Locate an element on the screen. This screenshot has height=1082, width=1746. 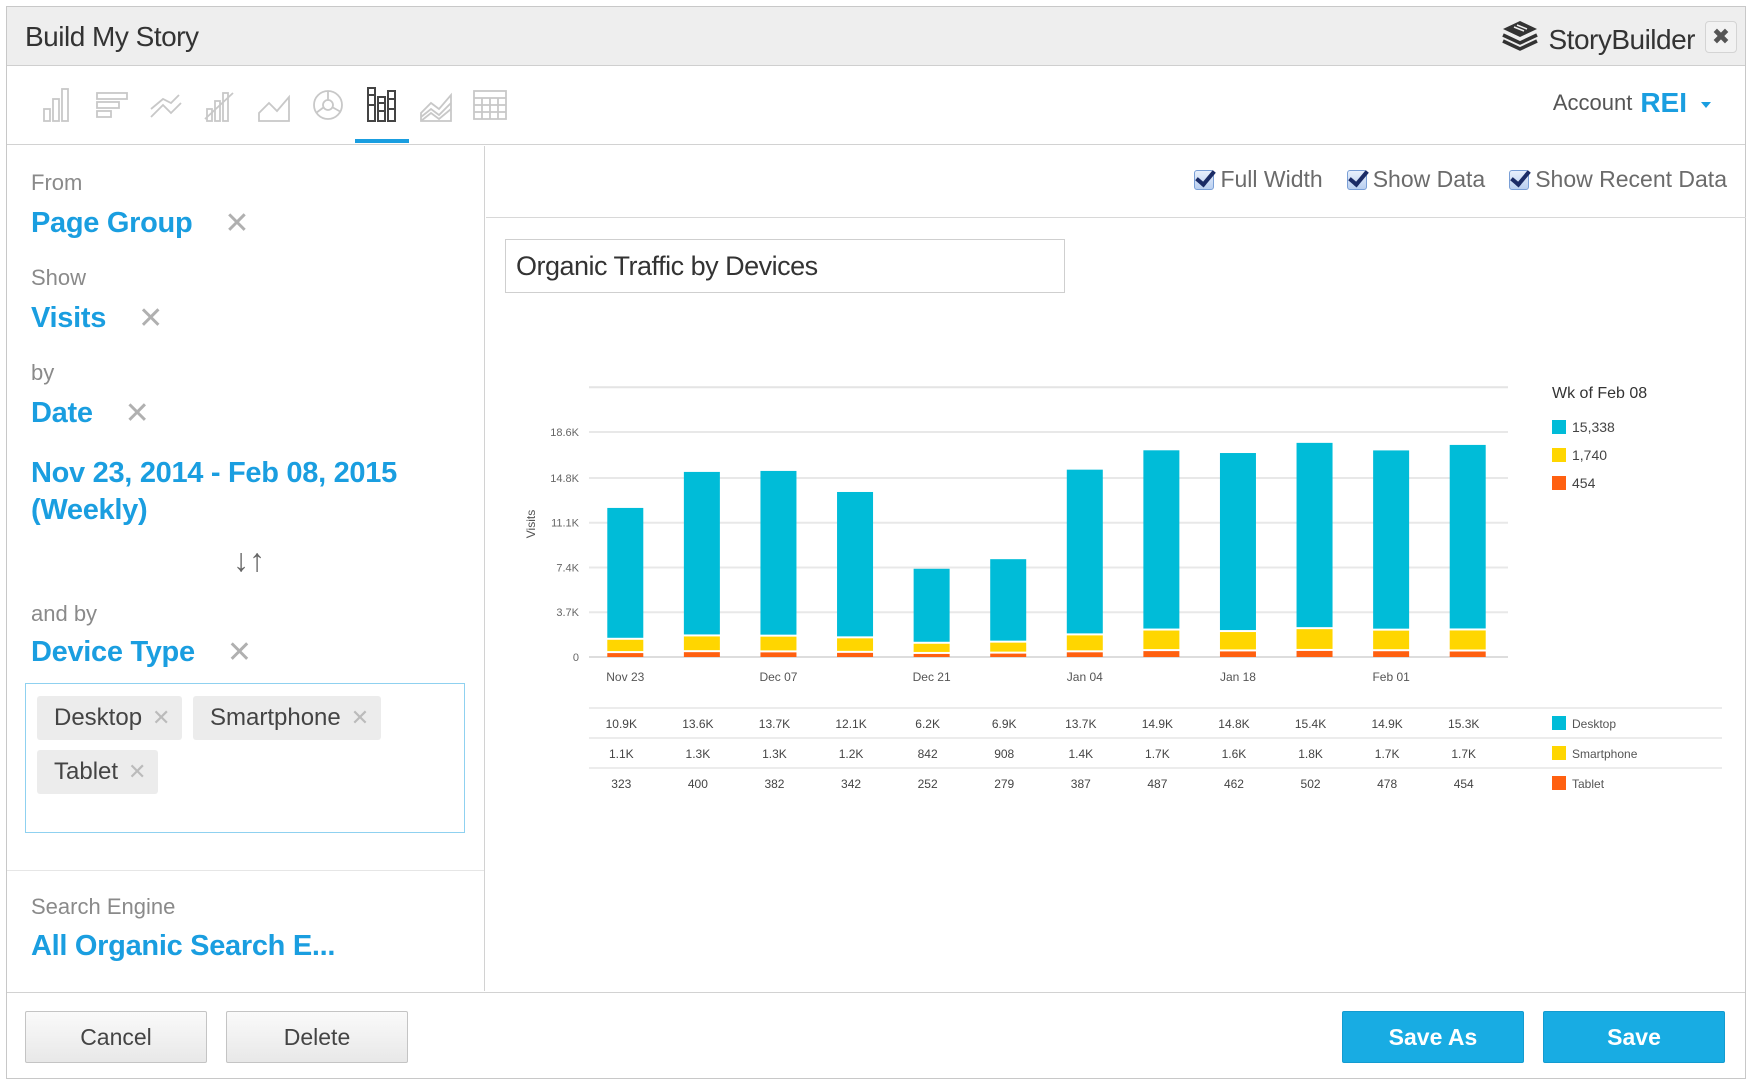
date-range: Nov 23, 2014 - Feb 08, 2015 is located at coordinates (214, 473).